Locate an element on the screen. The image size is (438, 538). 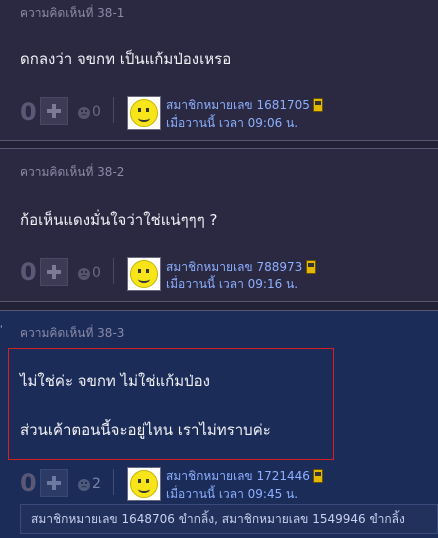
sad-count: 2 is located at coordinates (96, 484).